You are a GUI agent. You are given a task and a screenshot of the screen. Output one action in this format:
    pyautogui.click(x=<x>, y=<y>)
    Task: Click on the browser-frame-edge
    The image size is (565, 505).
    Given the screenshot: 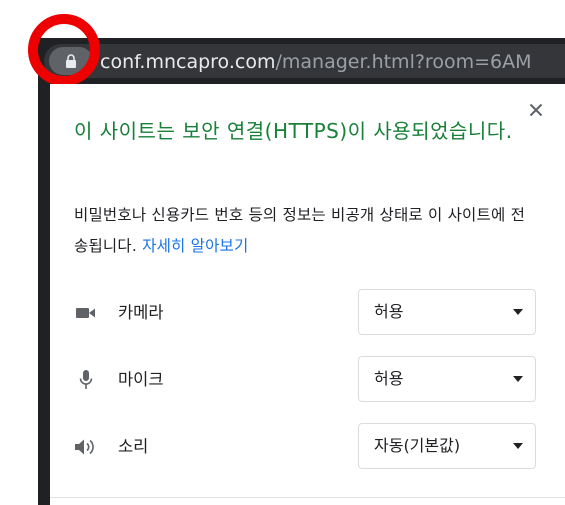 What is the action you would take?
    pyautogui.click(x=44, y=294)
    